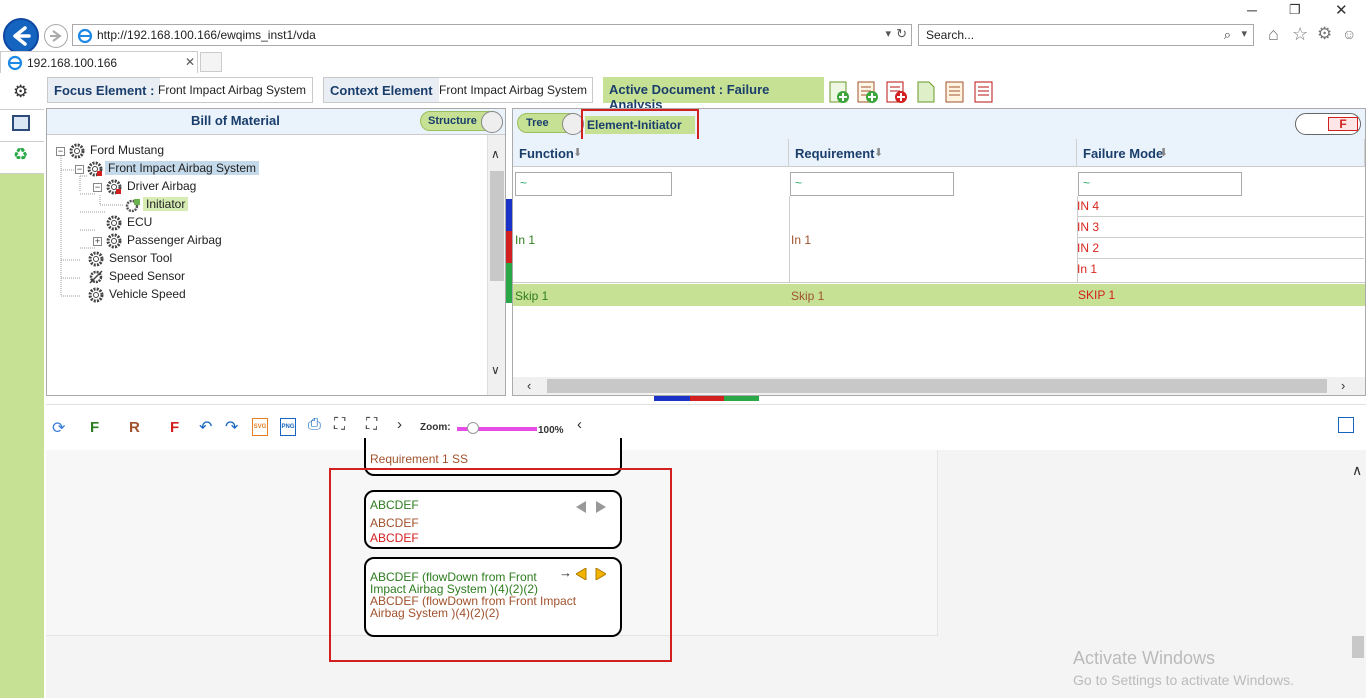 This screenshot has width=1366, height=698. I want to click on chevron-right-icon: ›, so click(399, 424).